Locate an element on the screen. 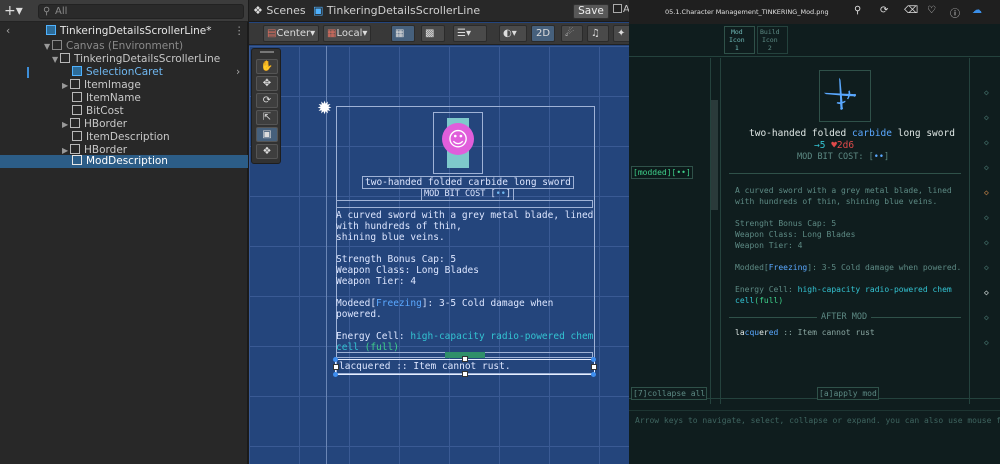  zoom-icon: ⚲ is located at coordinates (857, 10).